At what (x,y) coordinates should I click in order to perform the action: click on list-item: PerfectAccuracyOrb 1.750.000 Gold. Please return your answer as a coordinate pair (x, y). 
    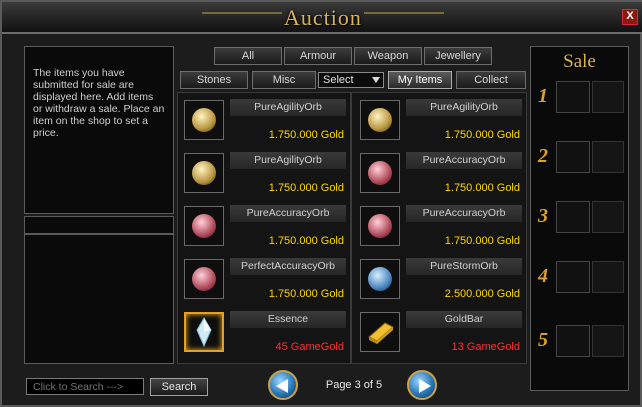
    Looking at the image, I should click on (263, 279).